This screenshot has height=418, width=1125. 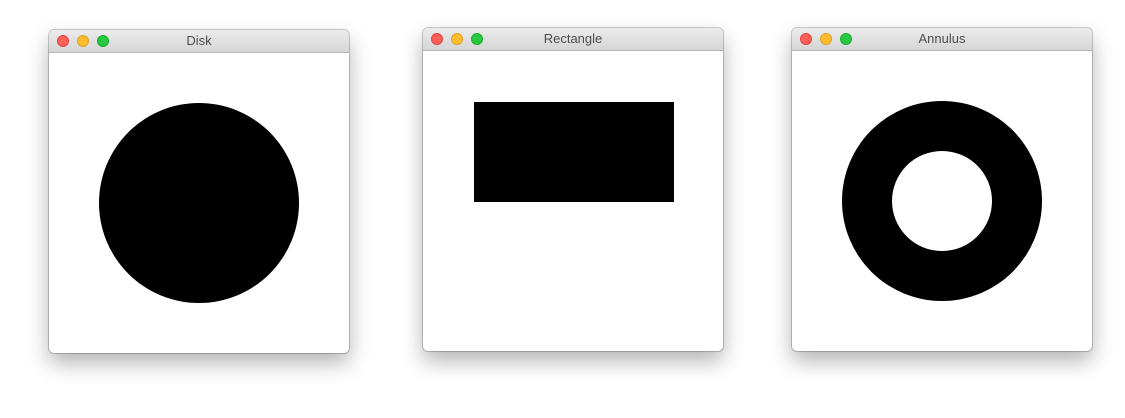 I want to click on title-bar: Disk, so click(x=199, y=41).